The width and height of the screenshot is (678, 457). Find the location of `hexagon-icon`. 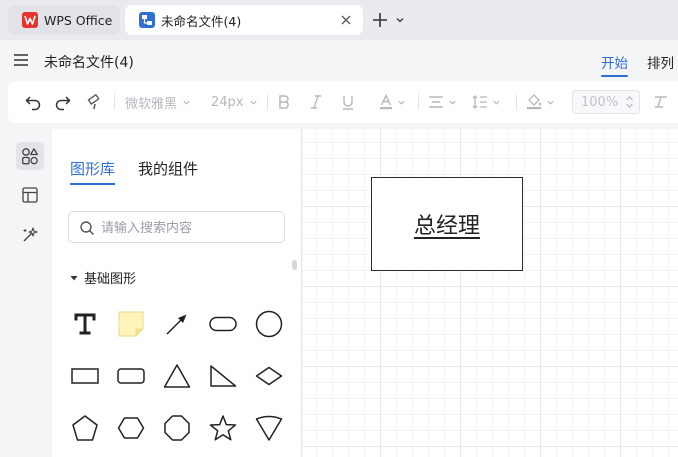

hexagon-icon is located at coordinates (131, 428).